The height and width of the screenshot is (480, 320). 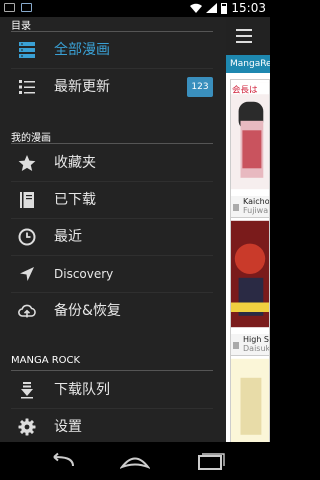 What do you see at coordinates (82, 87) in the screenshot?
I see `drawer-item-label: 最新更新` at bounding box center [82, 87].